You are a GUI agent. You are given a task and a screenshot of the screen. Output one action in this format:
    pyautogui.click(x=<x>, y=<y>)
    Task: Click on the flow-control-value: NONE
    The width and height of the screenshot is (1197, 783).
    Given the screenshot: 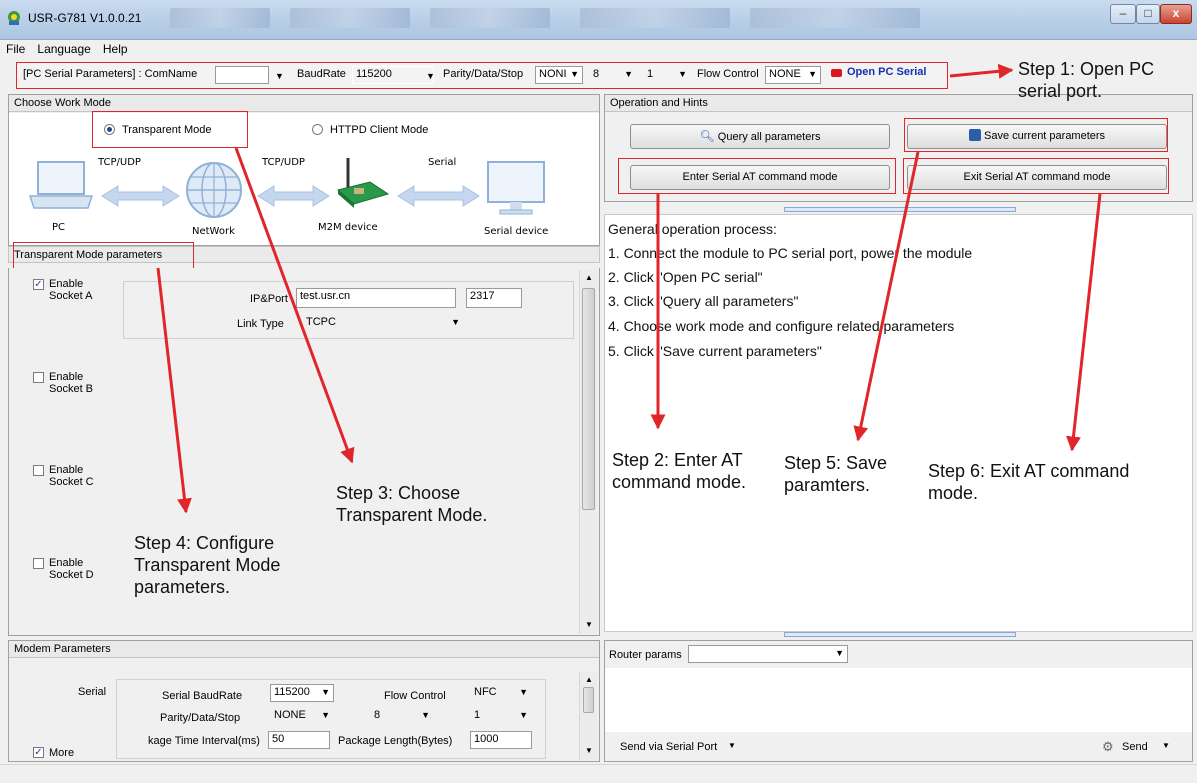 What is the action you would take?
    pyautogui.click(x=785, y=74)
    